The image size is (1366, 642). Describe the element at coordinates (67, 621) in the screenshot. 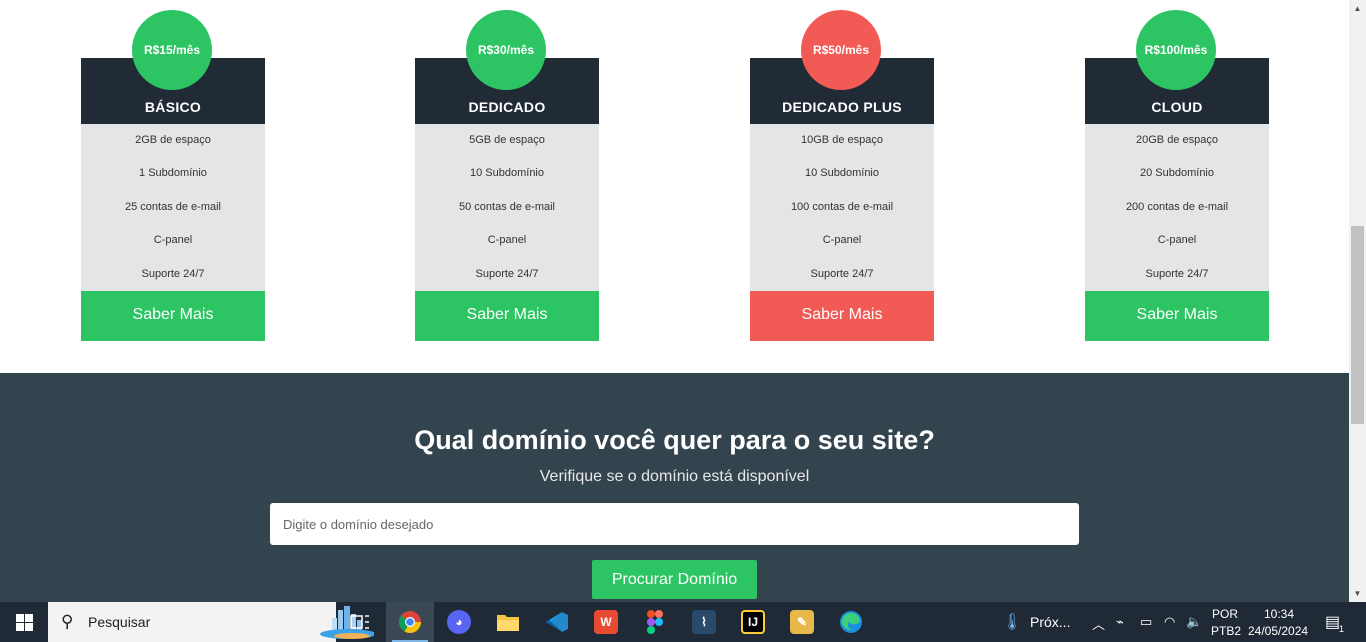

I see `search-icon: ⚲` at that location.